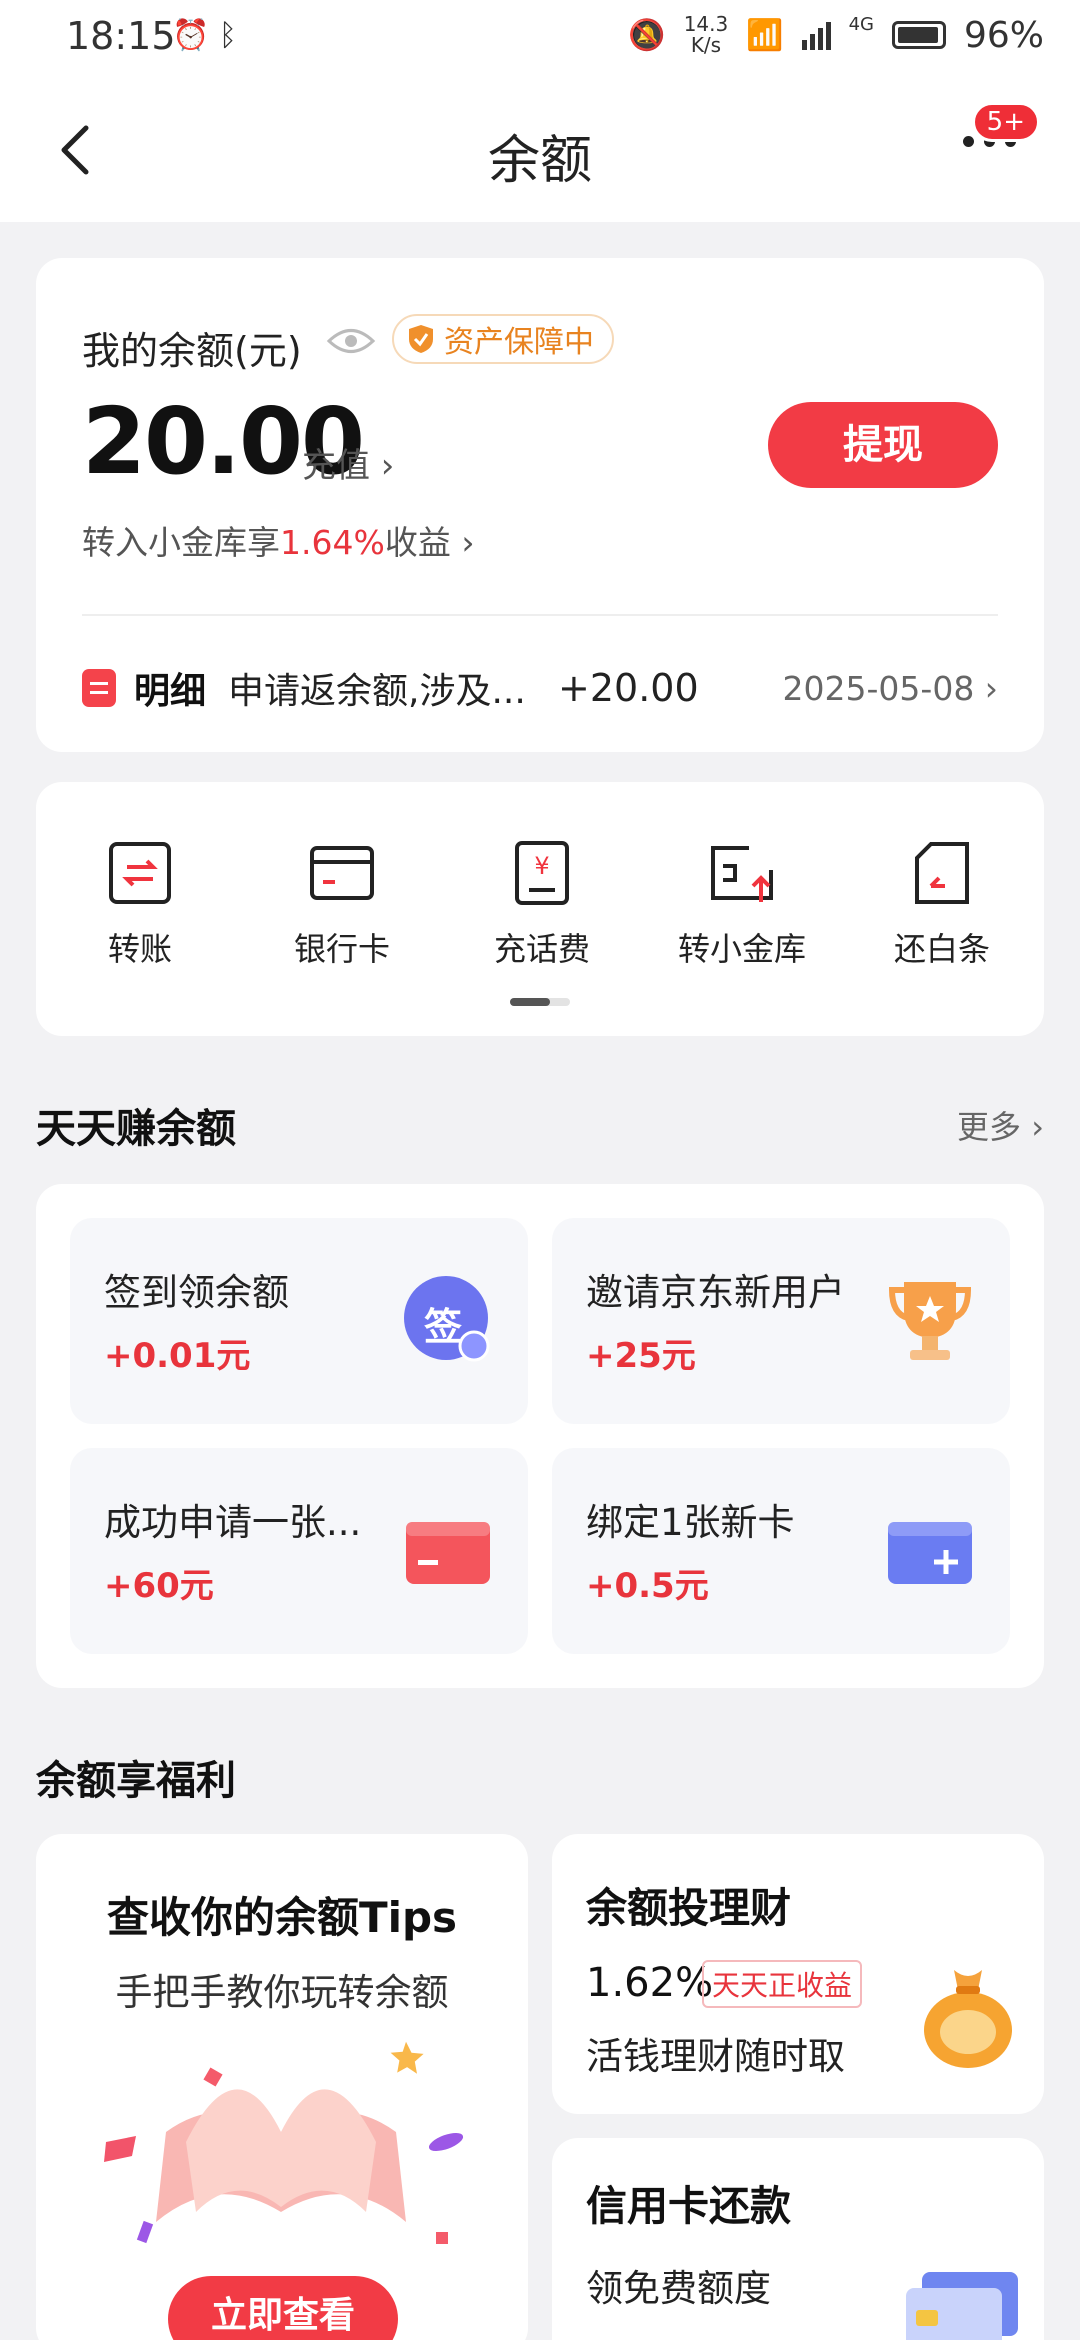 This screenshot has width=1080, height=2340. Describe the element at coordinates (836, 35) in the screenshot. I see `status-right-group: 🔕 14.3 K/s 📶 4G 96%` at that location.